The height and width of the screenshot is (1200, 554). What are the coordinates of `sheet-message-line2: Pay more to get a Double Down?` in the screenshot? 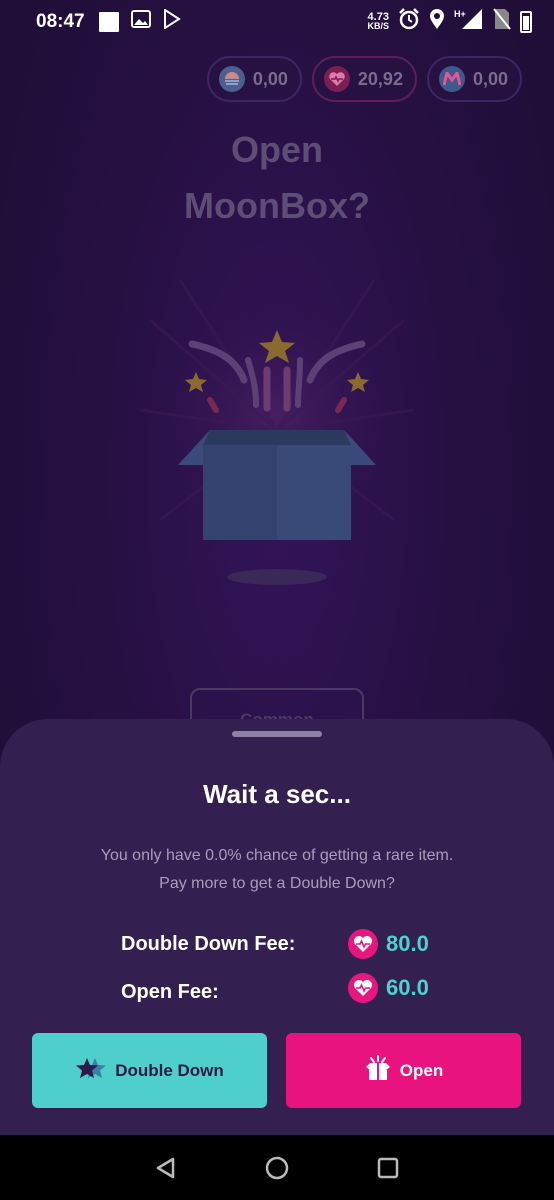 It's located at (277, 883).